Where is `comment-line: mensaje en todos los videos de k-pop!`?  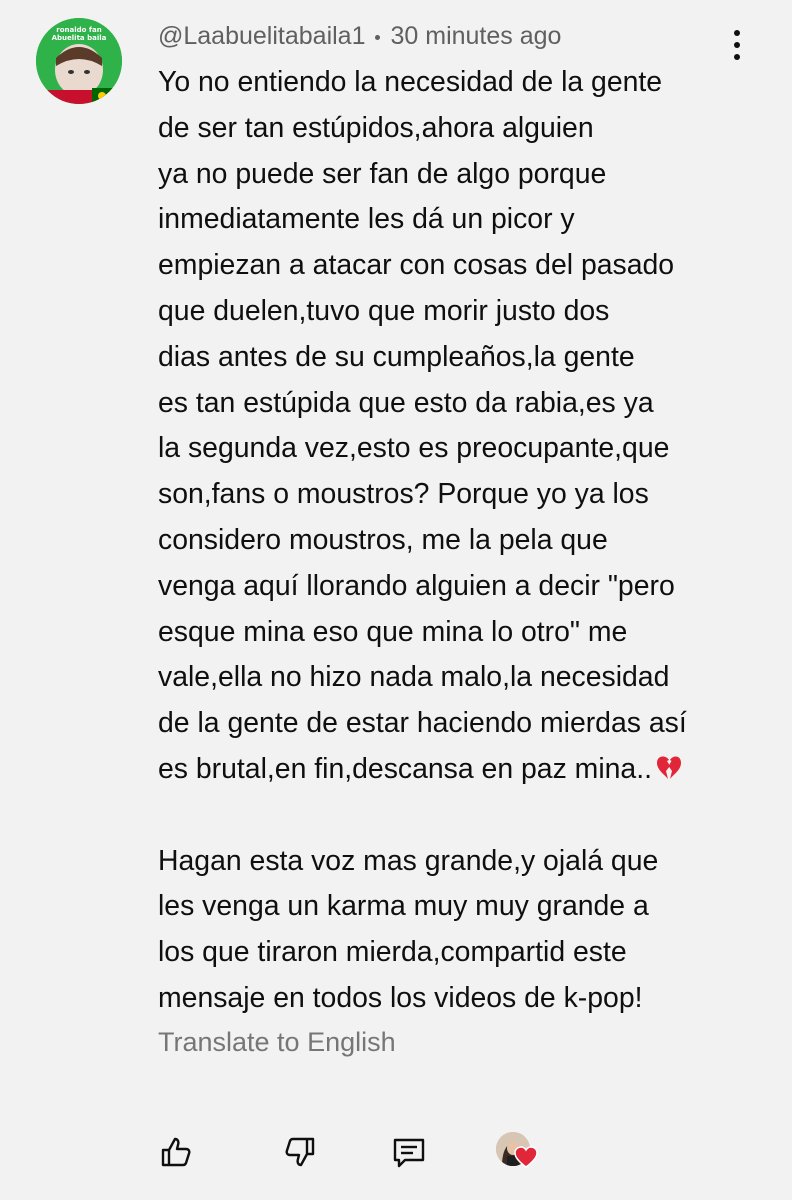
comment-line: mensaje en todos los videos de k-pop! is located at coordinates (400, 997).